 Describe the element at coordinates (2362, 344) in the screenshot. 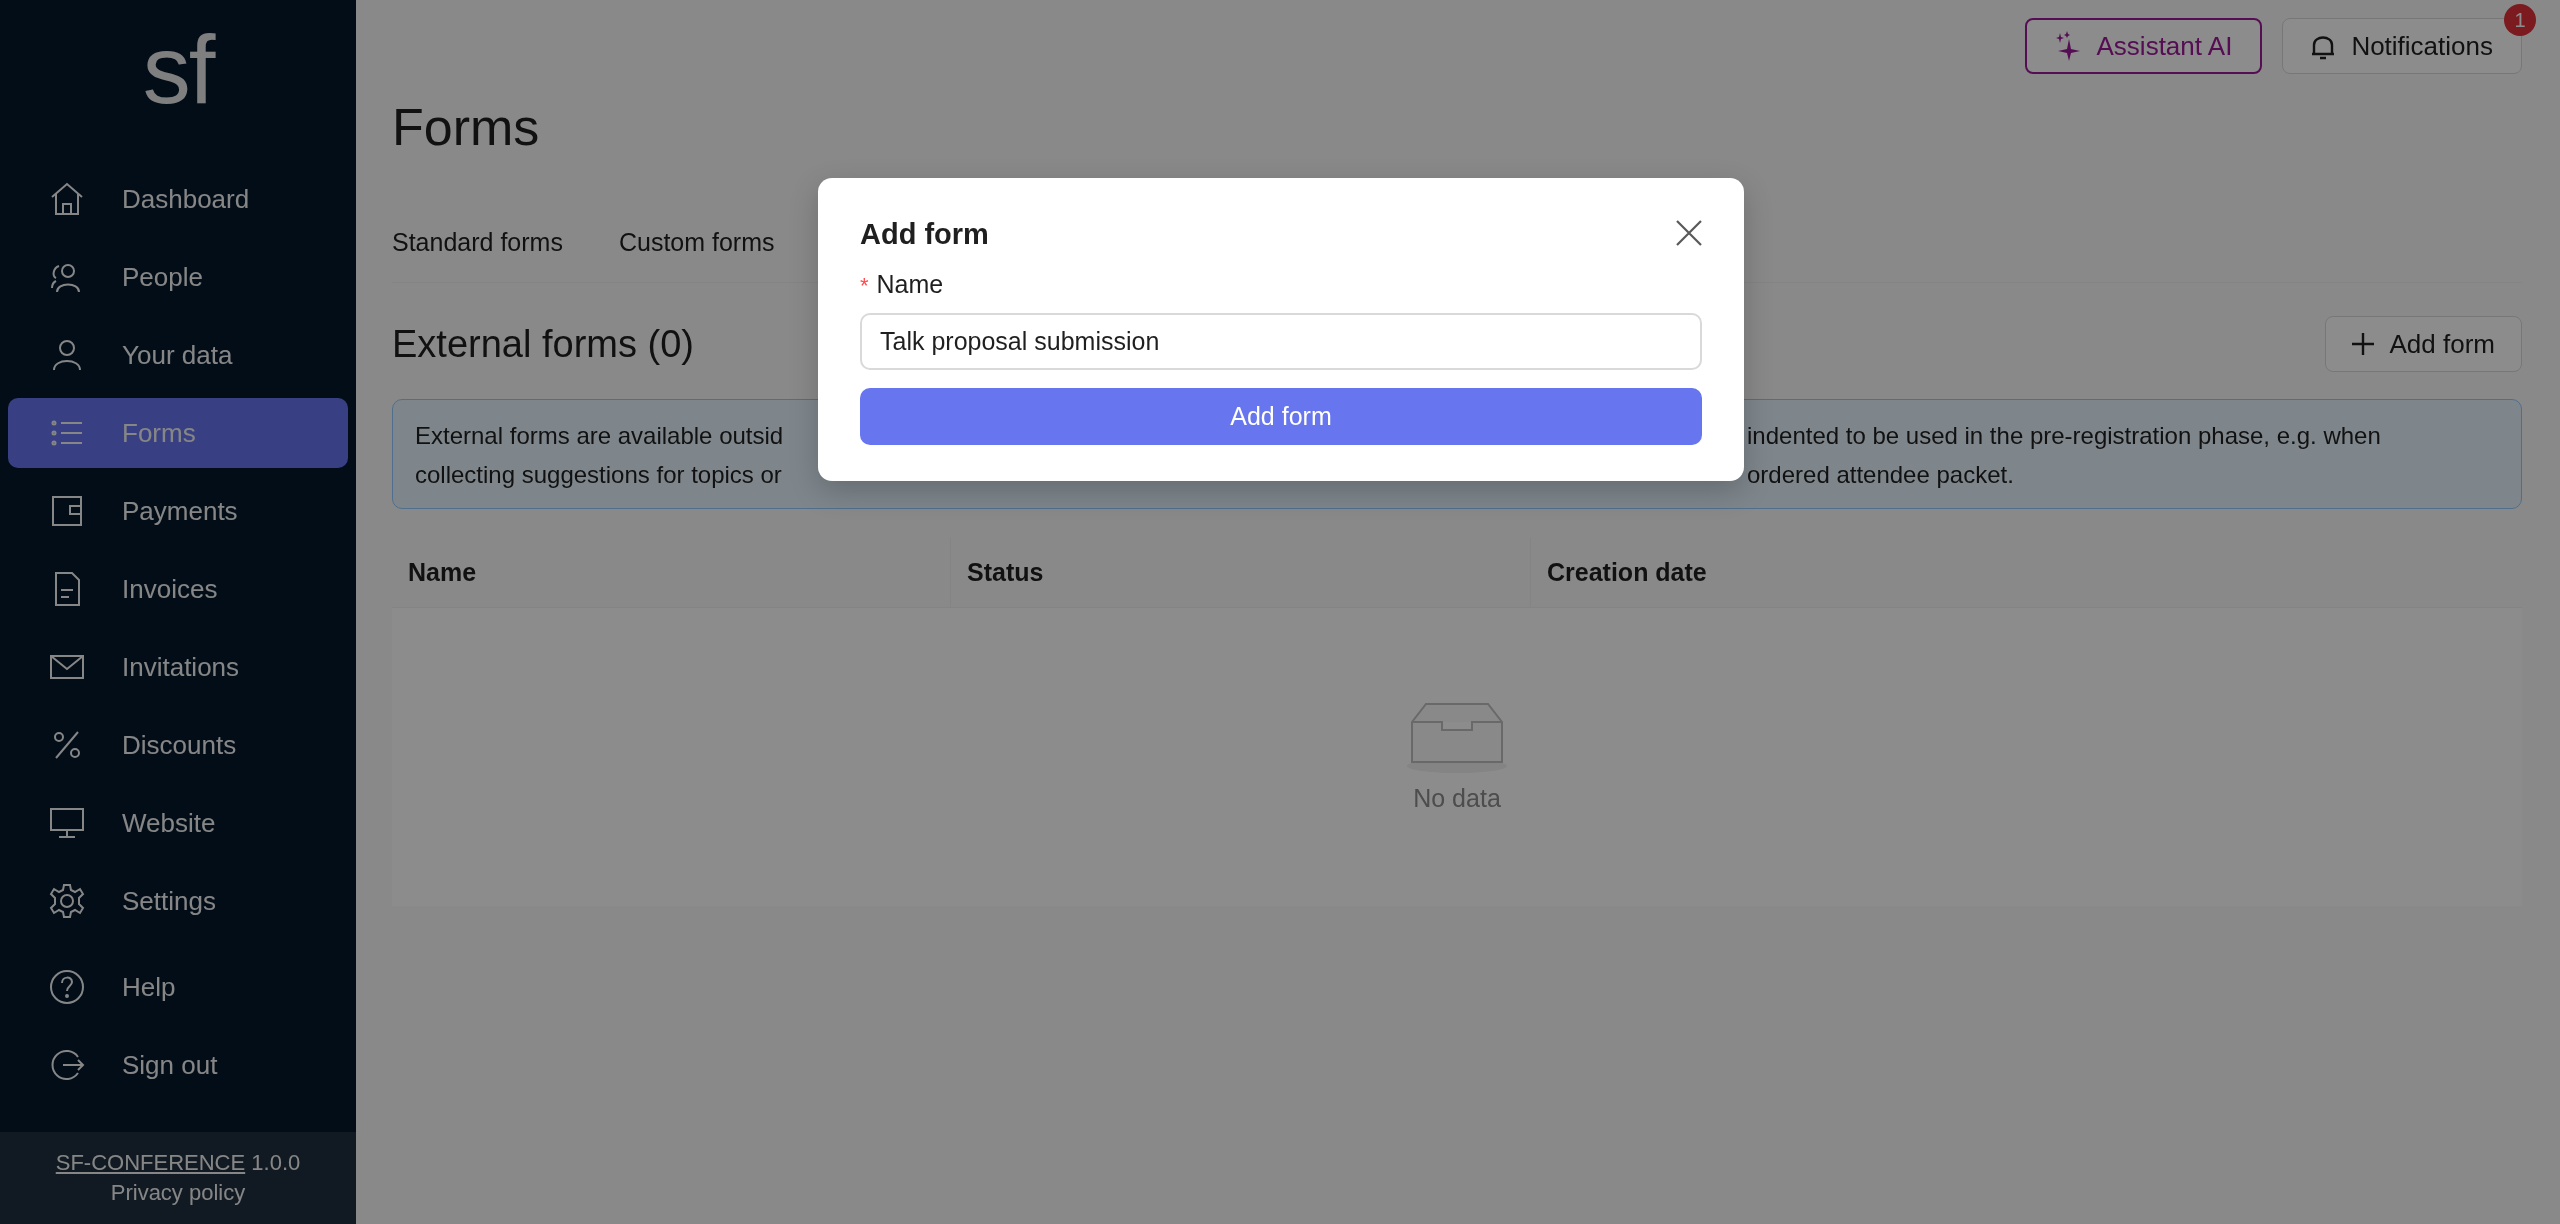

I see `plus-icon` at that location.